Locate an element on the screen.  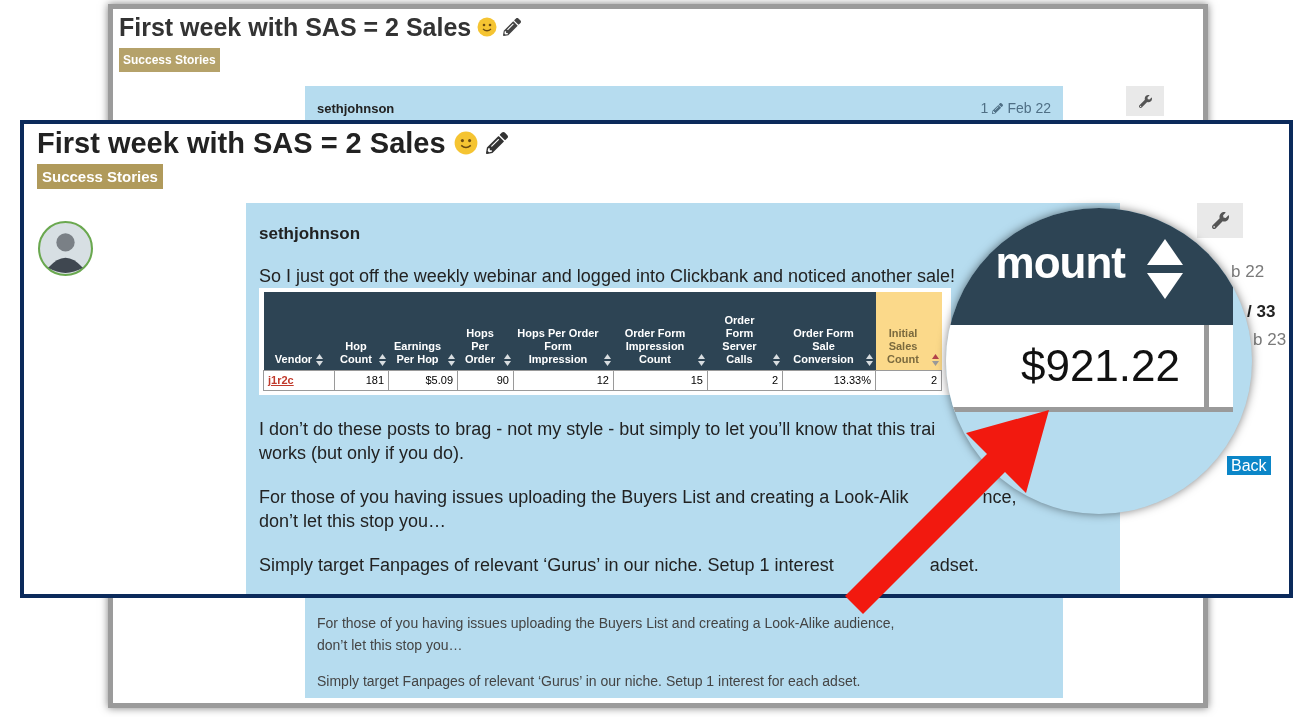
column-header: Order Form Server Calls is located at coordinates (745, 331).